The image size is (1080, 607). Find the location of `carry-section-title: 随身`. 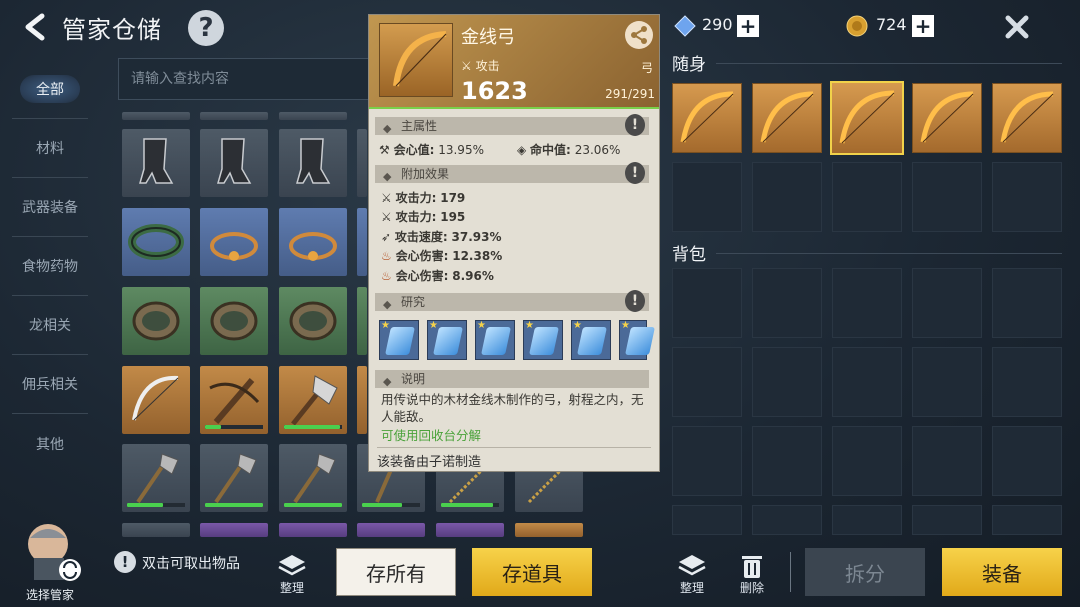

carry-section-title: 随身 is located at coordinates (689, 65).